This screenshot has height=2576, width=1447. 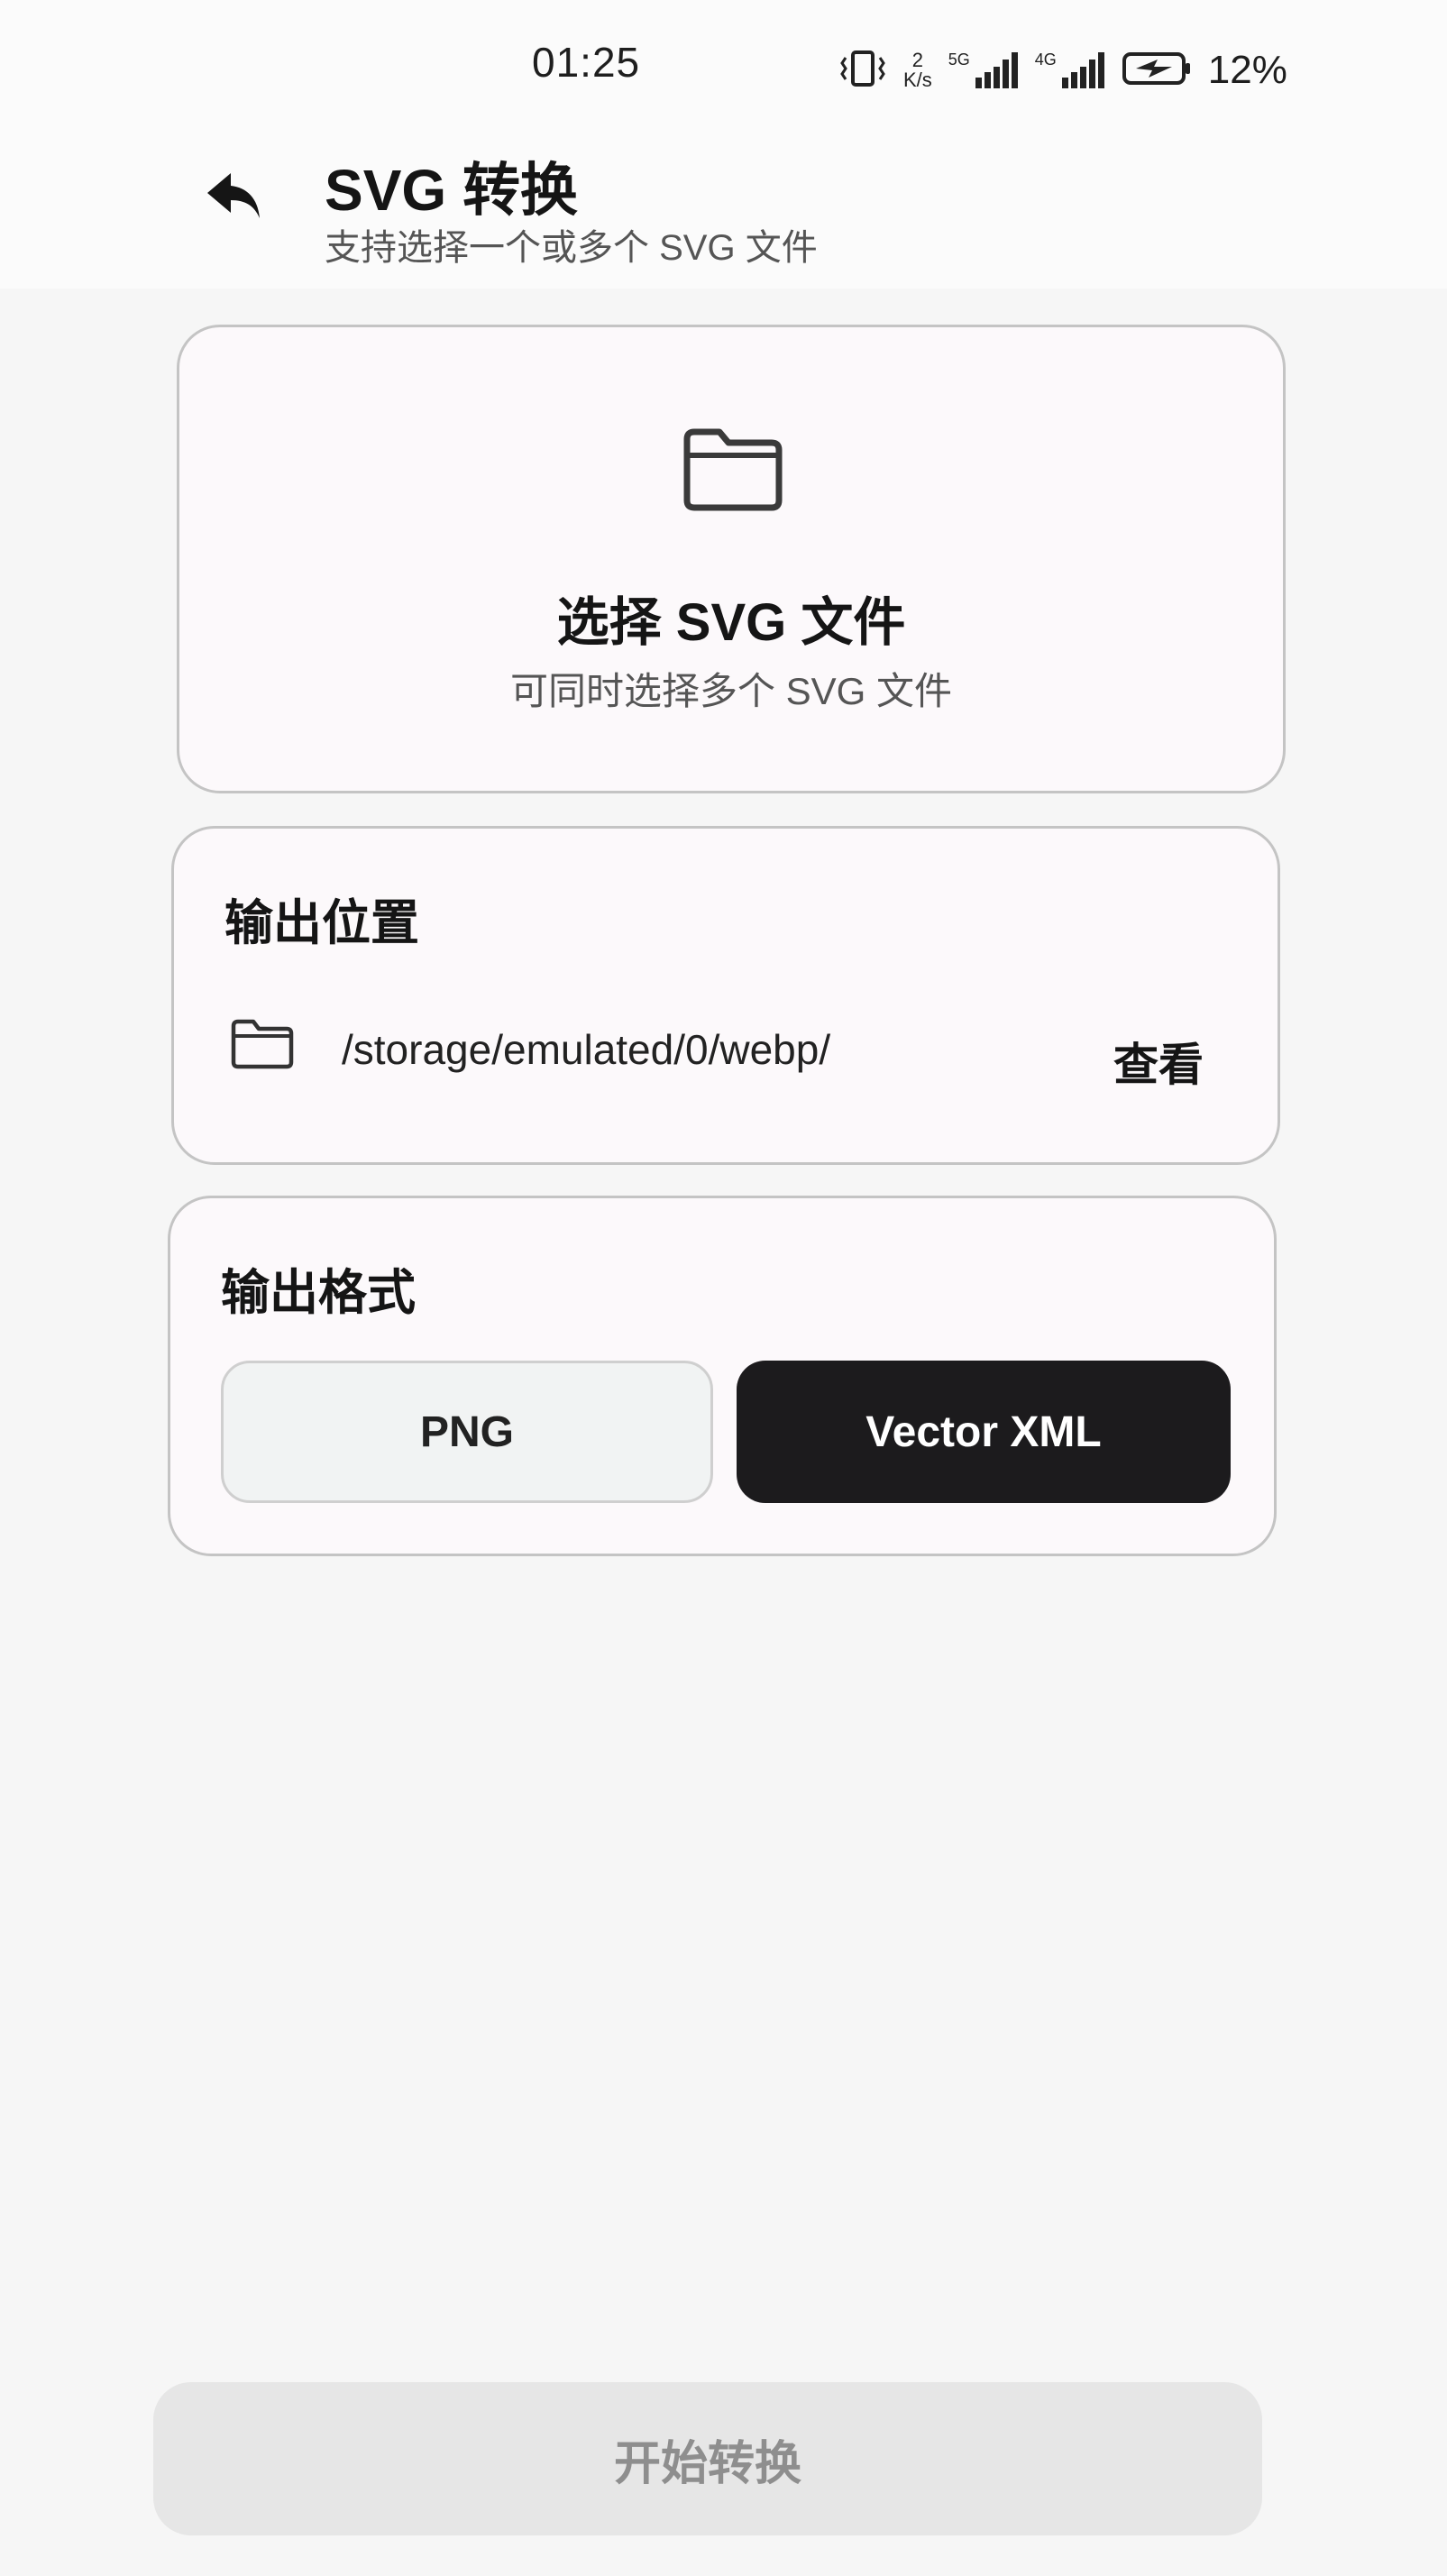 What do you see at coordinates (862, 71) in the screenshot?
I see `vibrate-icon` at bounding box center [862, 71].